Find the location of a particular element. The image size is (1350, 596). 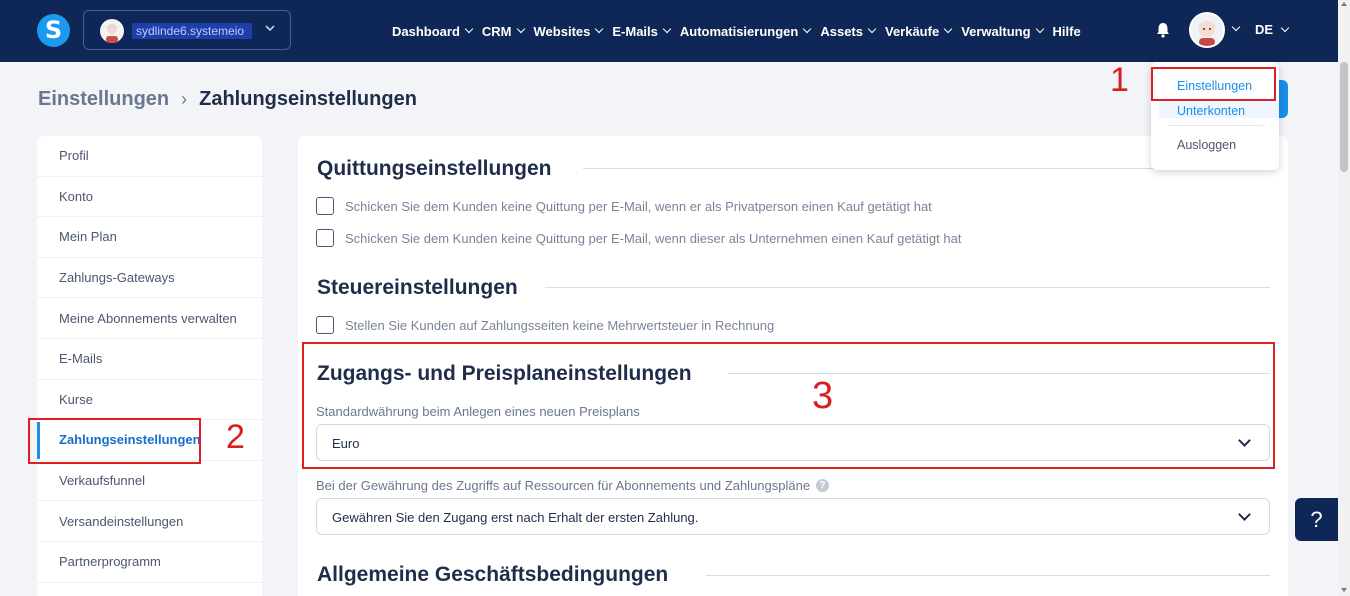

sidebar-item-emails: E-Mails is located at coordinates (149, 359).